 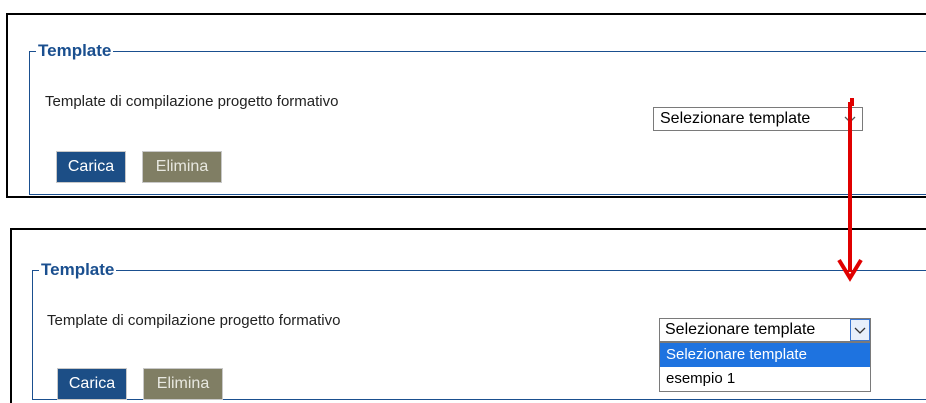 I want to click on dropdown-option: esempio 1, so click(x=765, y=379).